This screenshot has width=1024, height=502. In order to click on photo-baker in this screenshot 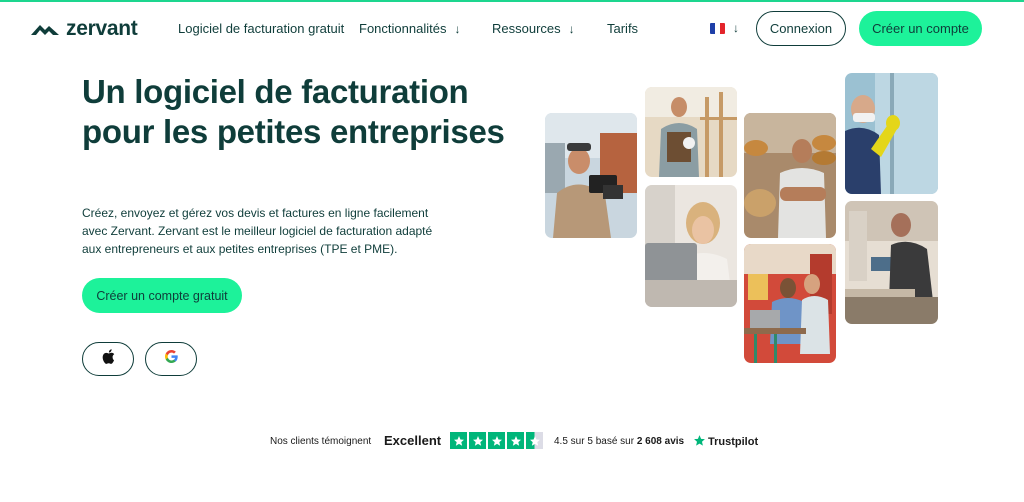, I will do `click(790, 175)`.